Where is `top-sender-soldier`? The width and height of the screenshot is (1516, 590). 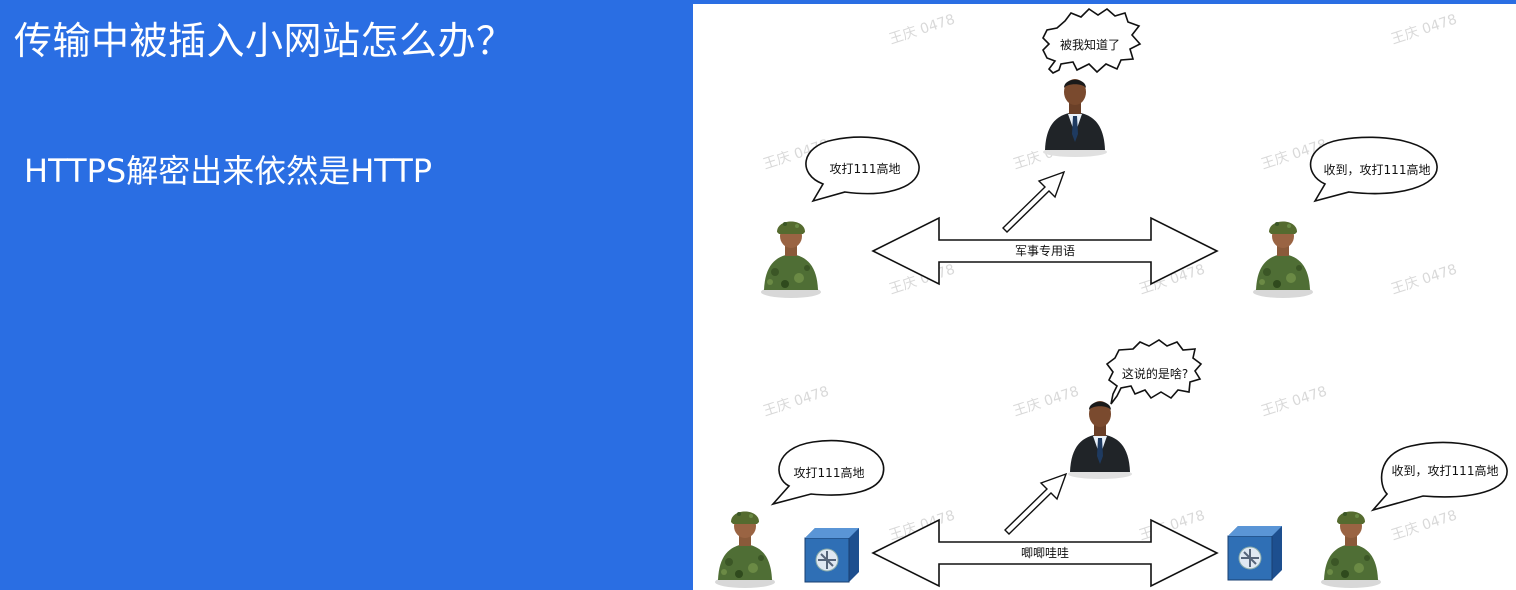
top-sender-soldier is located at coordinates (791, 259).